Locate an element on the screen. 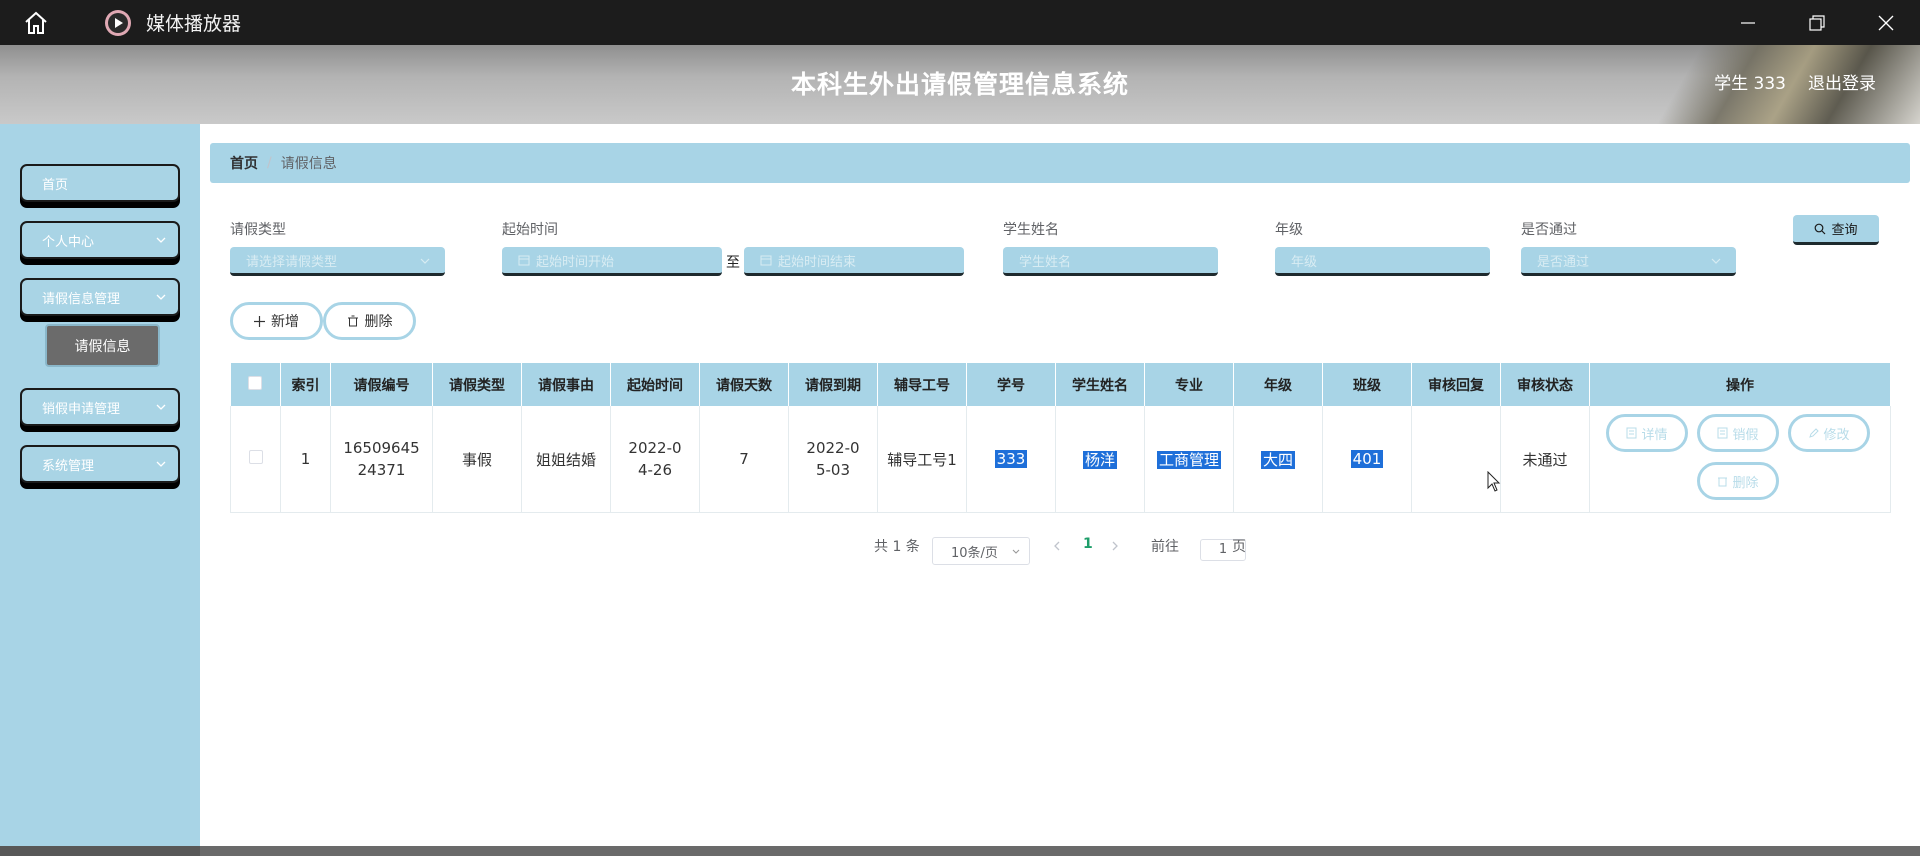 The width and height of the screenshot is (1920, 856). breadcrumb-current: 请假信息 is located at coordinates (308, 164).